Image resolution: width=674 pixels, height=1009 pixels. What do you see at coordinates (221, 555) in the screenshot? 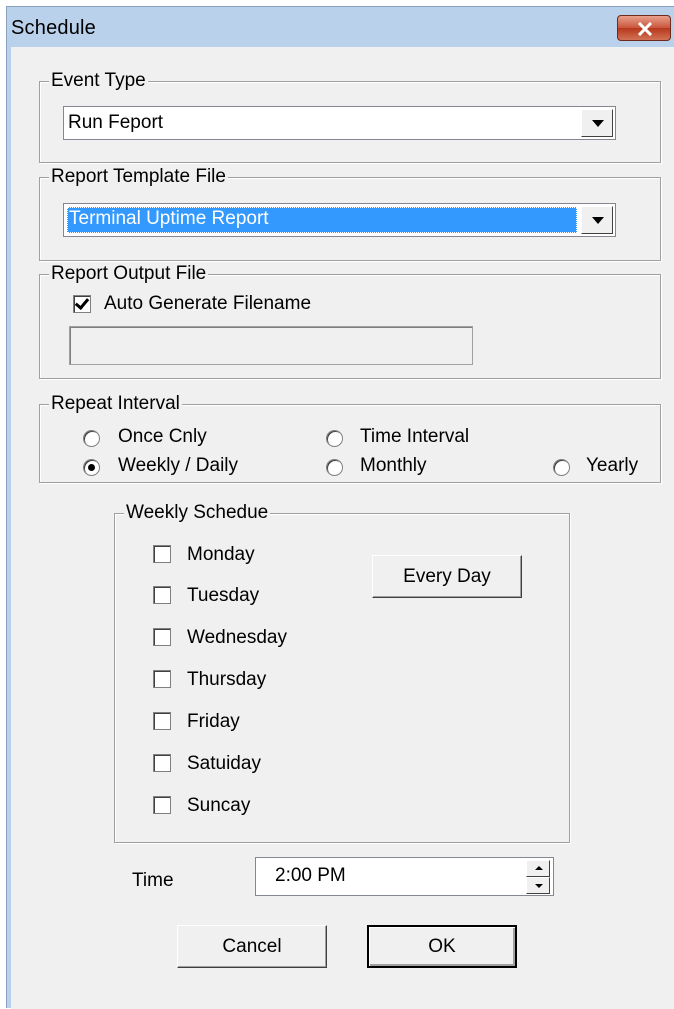
I see `day-label-monday: Monday` at bounding box center [221, 555].